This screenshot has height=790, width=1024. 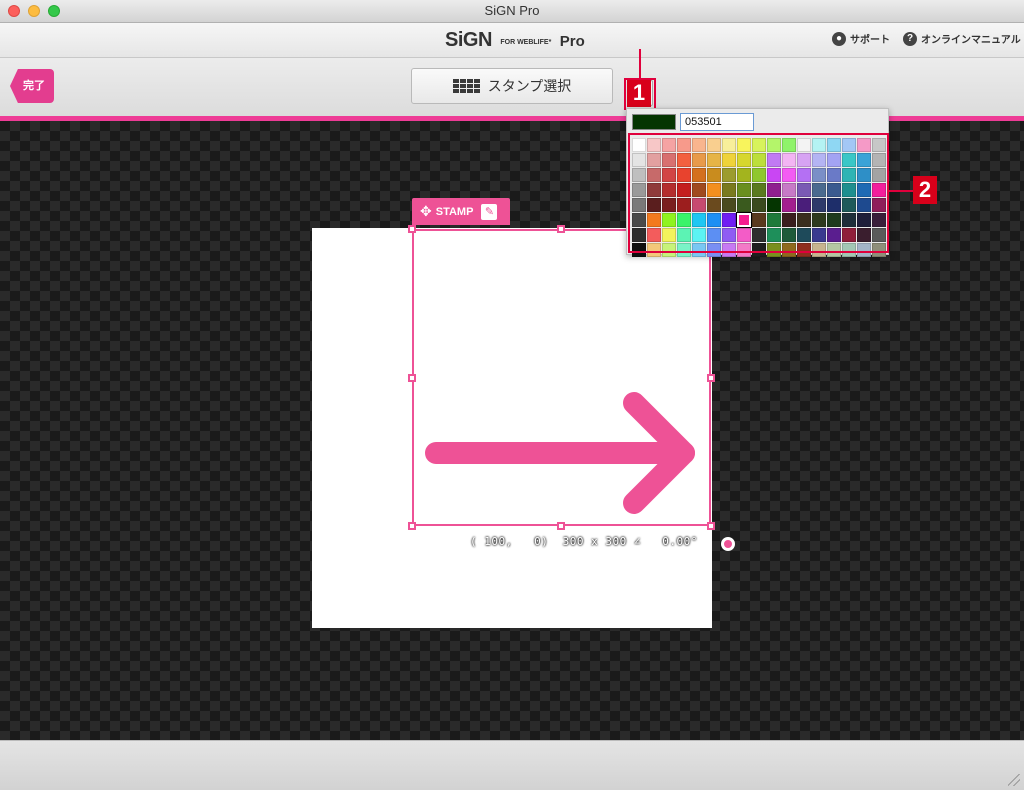 I want to click on resize-handle-right, so click(x=711, y=378).